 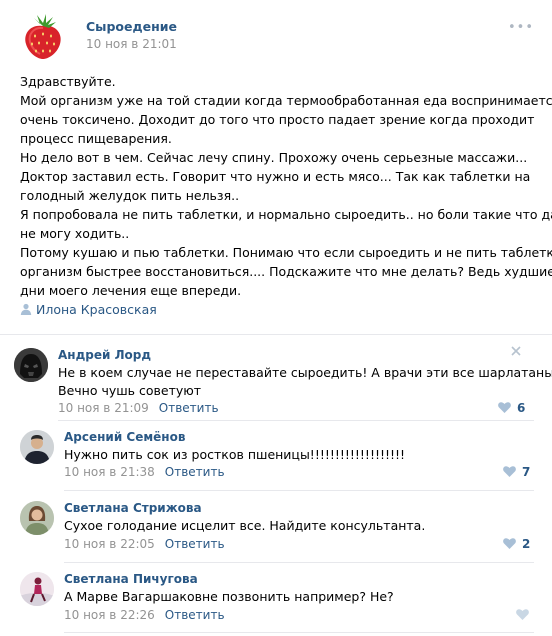 I want to click on like-count: 6, so click(x=521, y=408).